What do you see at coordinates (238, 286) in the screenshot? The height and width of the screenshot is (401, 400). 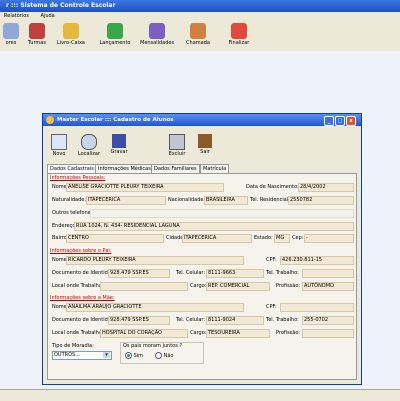 I see `pai-cargo-field: REP. COMERCIAL` at bounding box center [238, 286].